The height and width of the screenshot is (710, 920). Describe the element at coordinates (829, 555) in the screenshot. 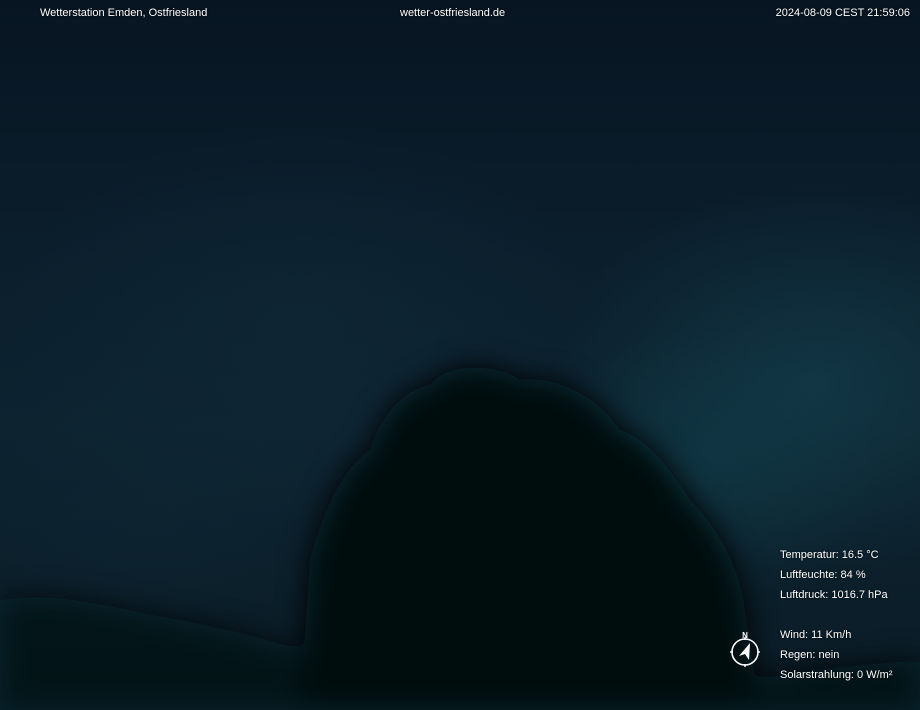

I see `temperature-reading: Temperatur: 16.5 °C` at that location.